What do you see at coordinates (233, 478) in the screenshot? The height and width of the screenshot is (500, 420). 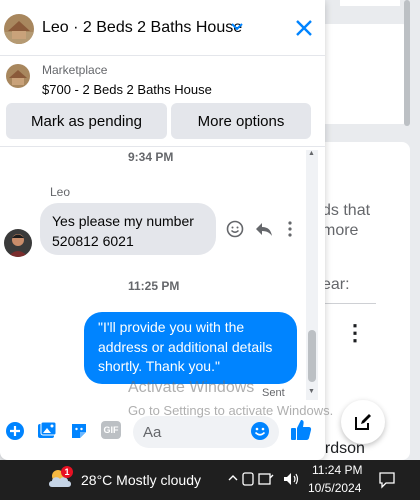 I see `chevron-up-icon` at bounding box center [233, 478].